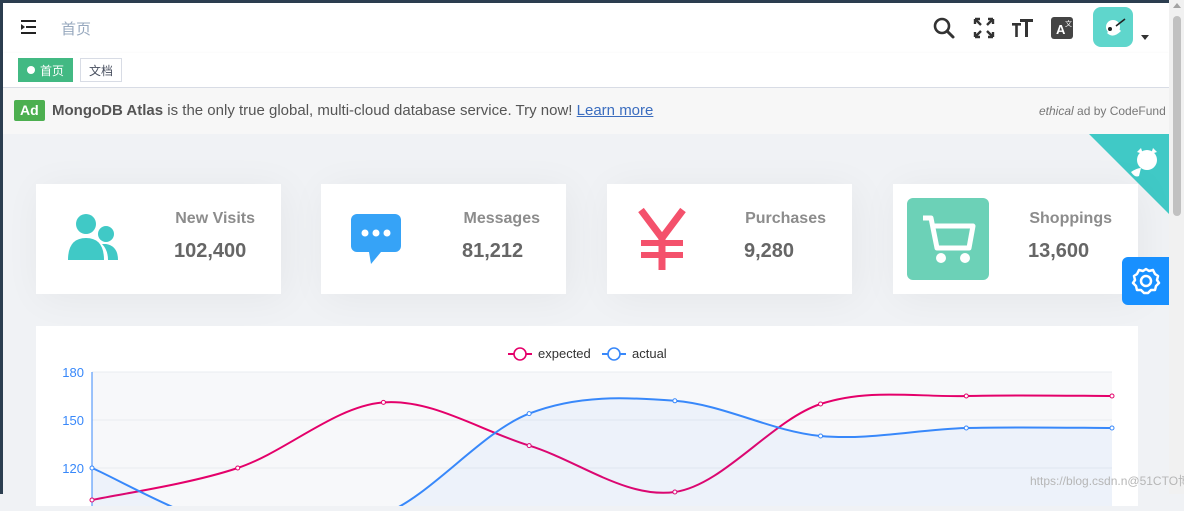 This screenshot has width=1184, height=511. I want to click on people-icon, so click(93, 237).